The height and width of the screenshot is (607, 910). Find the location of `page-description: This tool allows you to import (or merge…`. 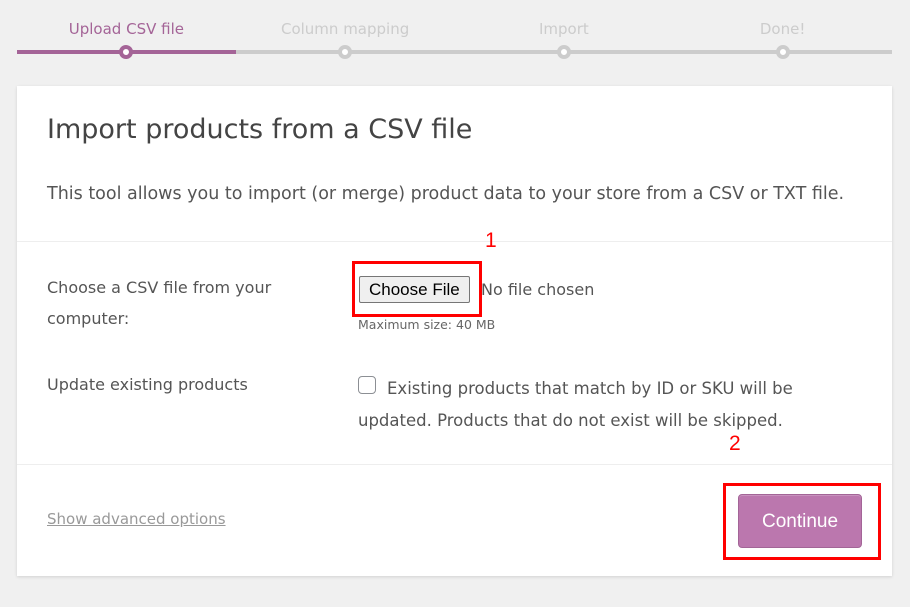

page-description: This tool allows you to import (or merge… is located at coordinates (446, 194).